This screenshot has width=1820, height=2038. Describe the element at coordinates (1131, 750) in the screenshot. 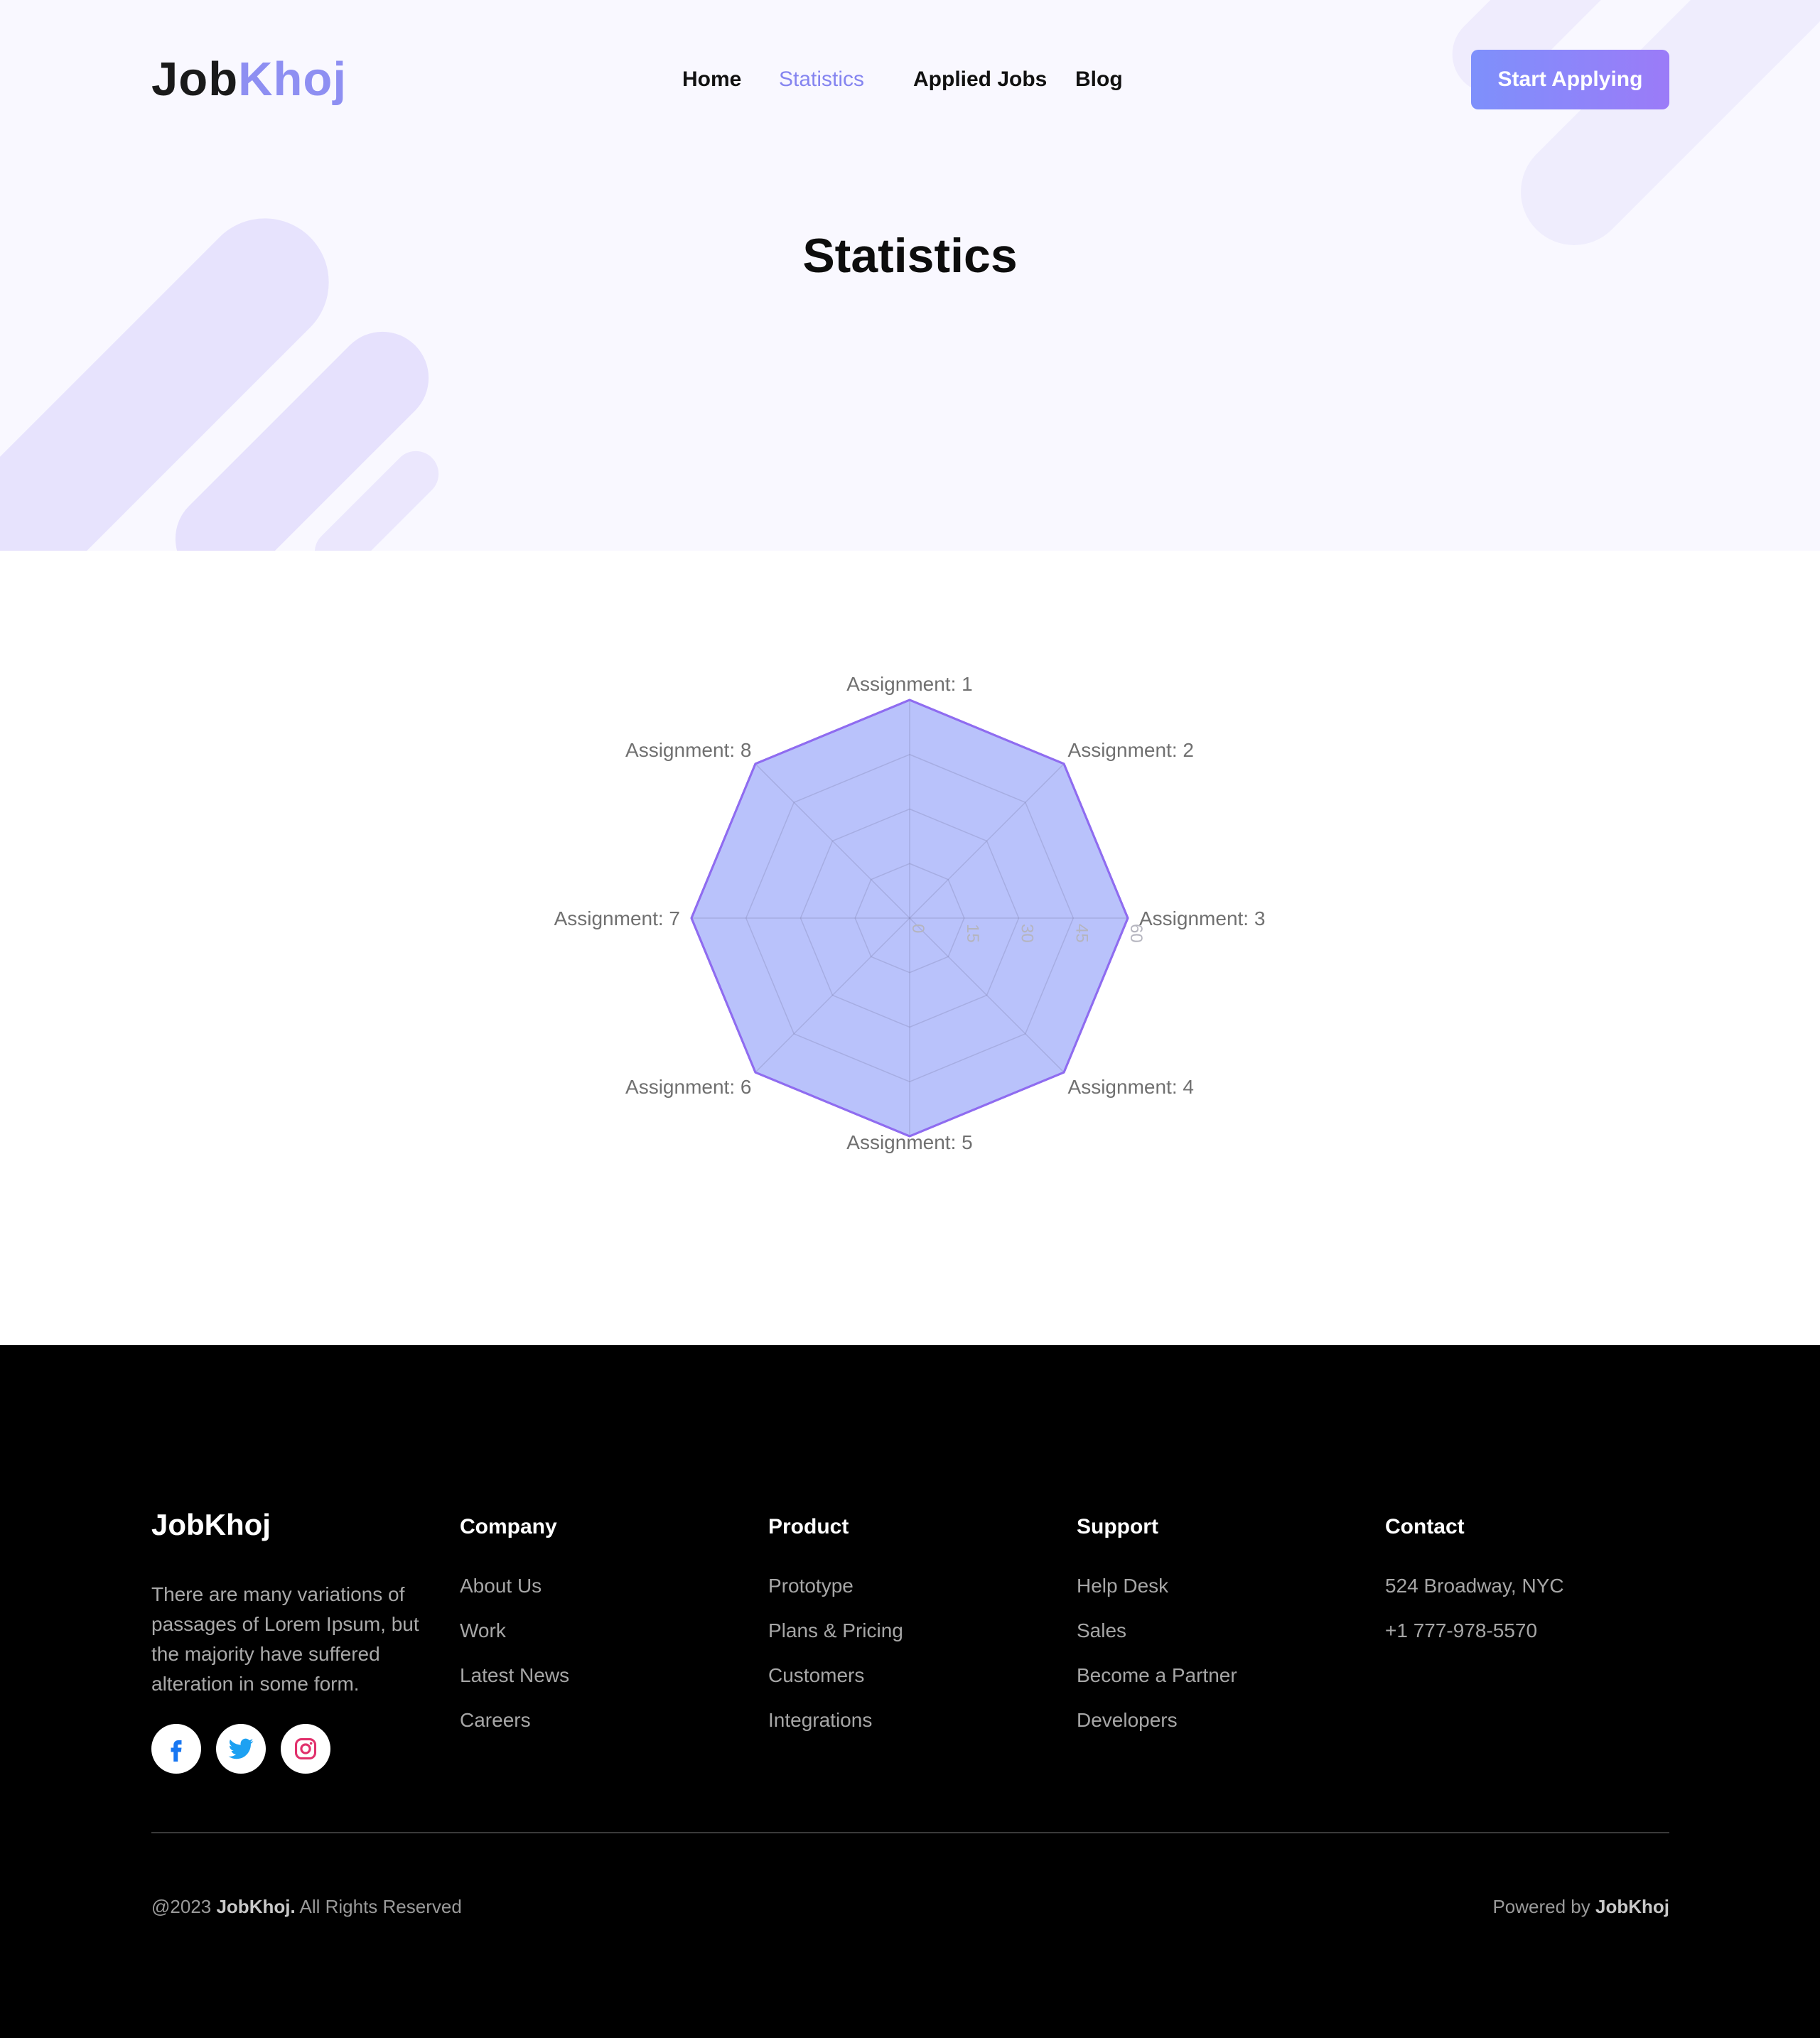

I see `radar-category-label: Assignment: 2` at that location.